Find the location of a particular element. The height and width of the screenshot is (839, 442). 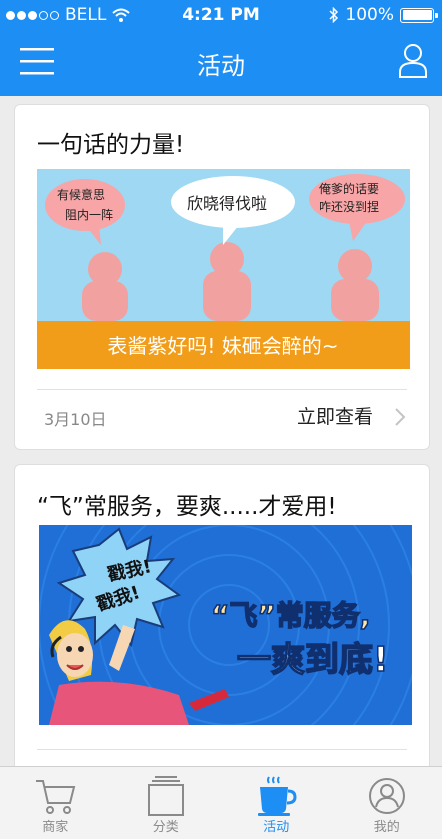

tab-label: 商家 is located at coordinates (55, 827).